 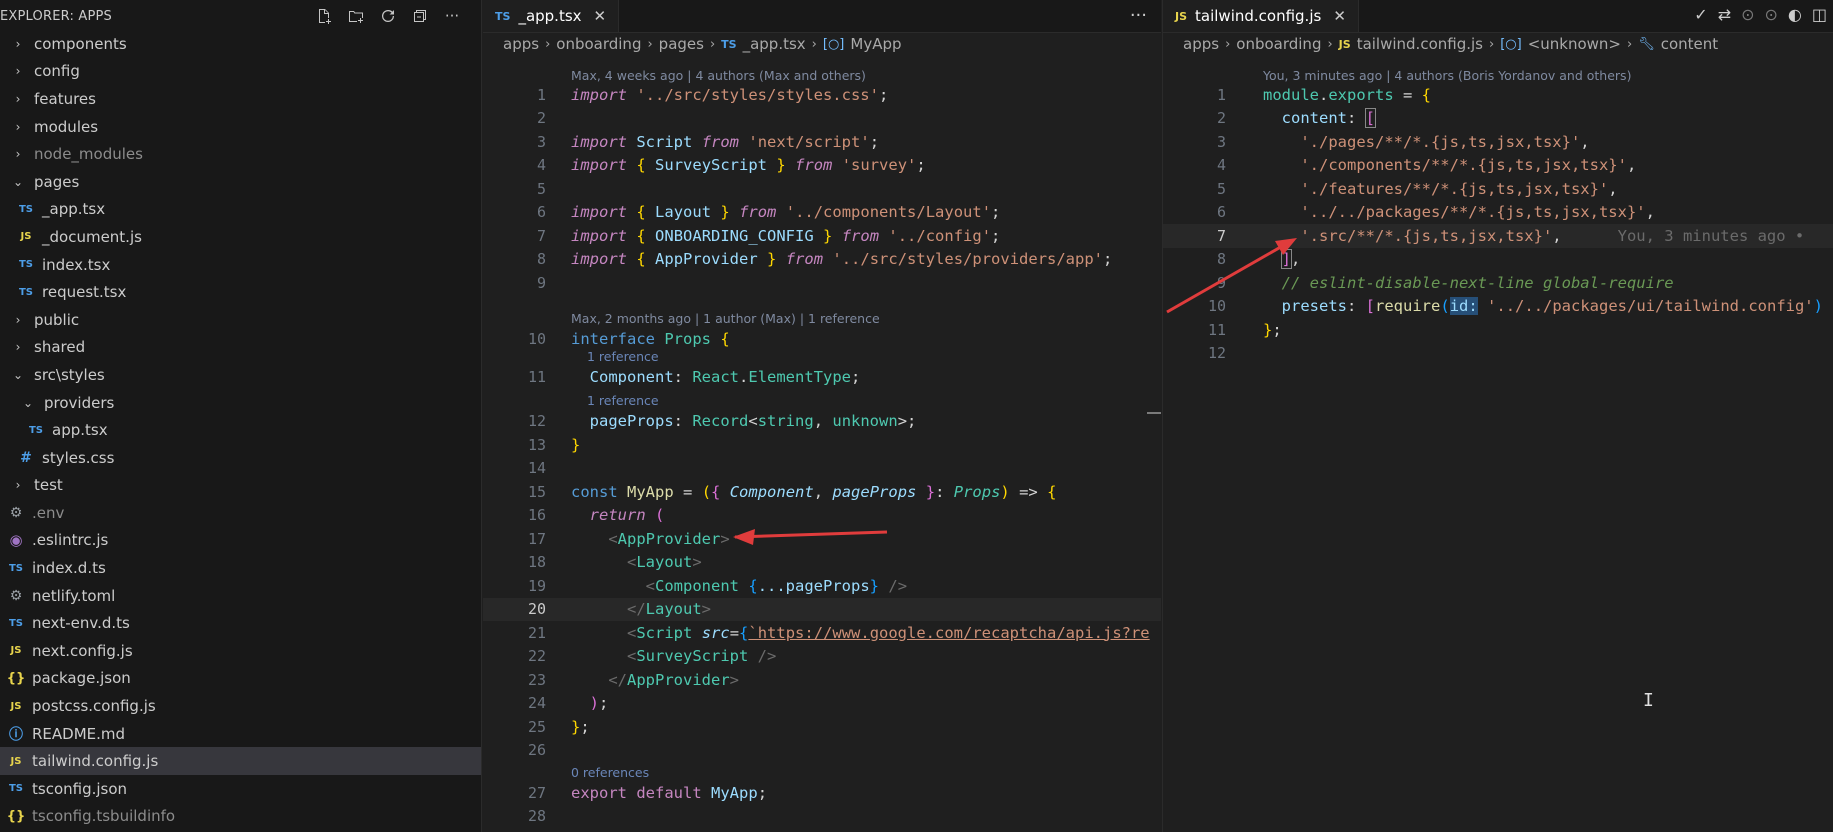 I want to click on tree-item-node-modules: › node_modules, so click(x=240, y=154).